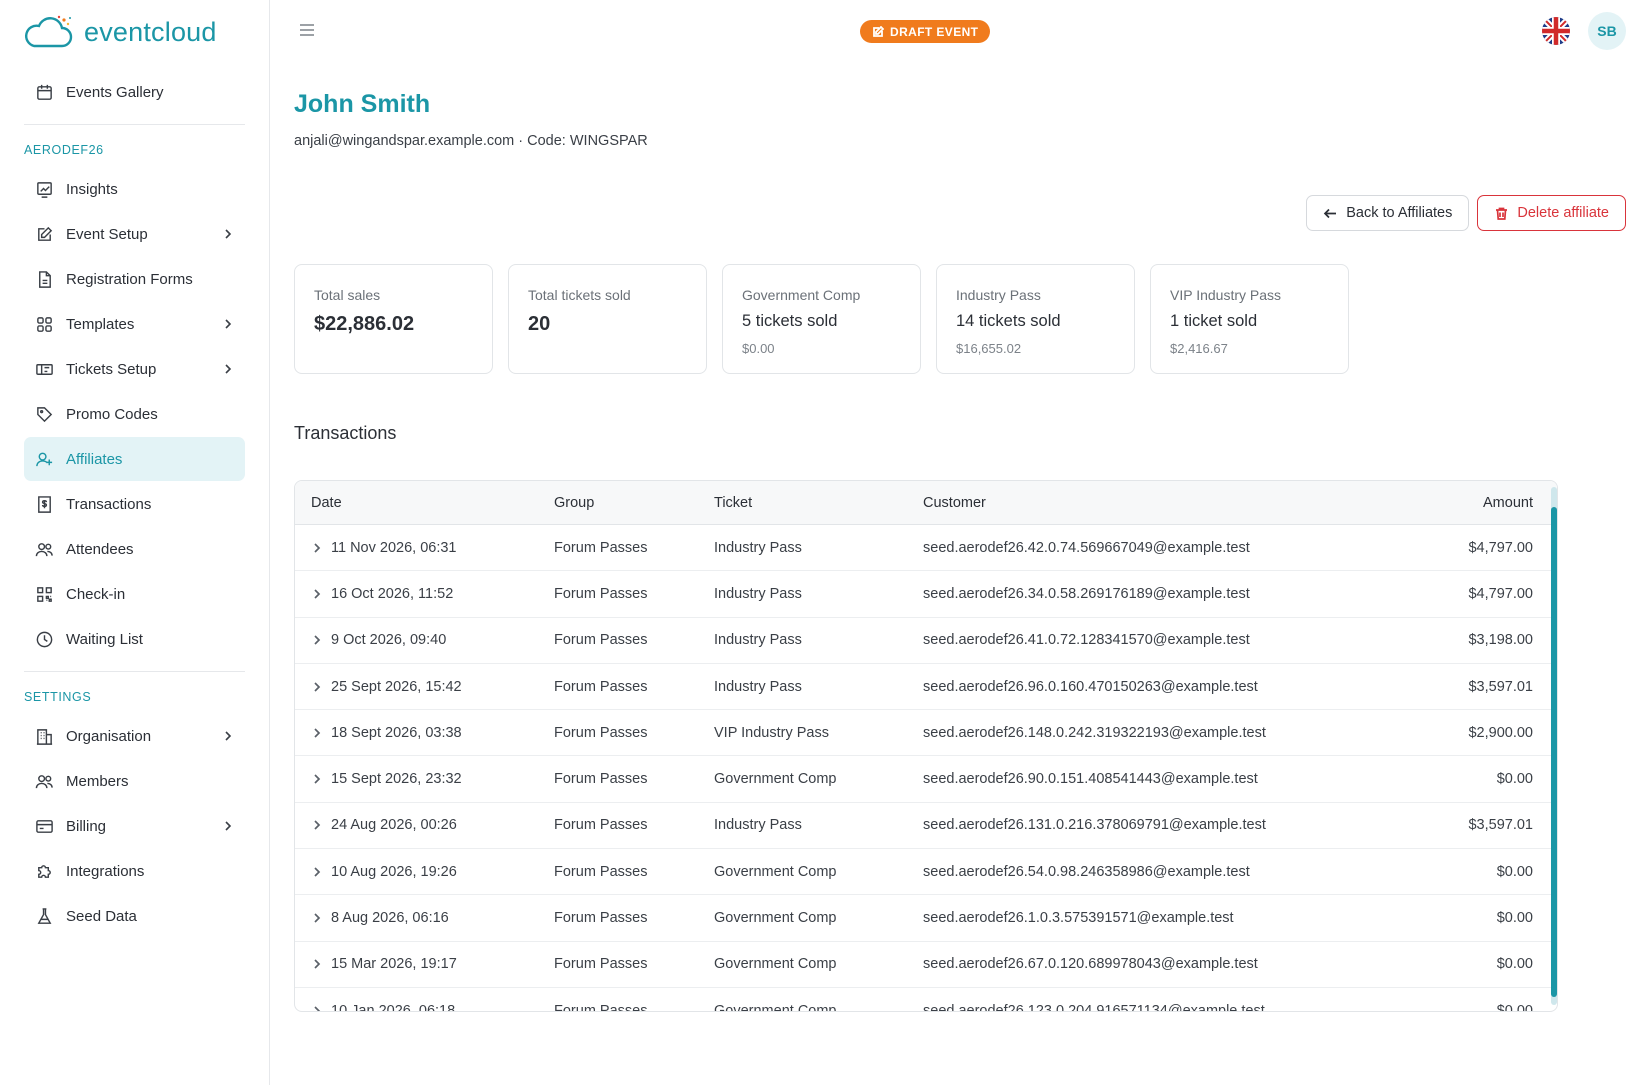 Image resolution: width=1644 pixels, height=1085 pixels. I want to click on sidebar-item-templates: Templates, so click(134, 324).